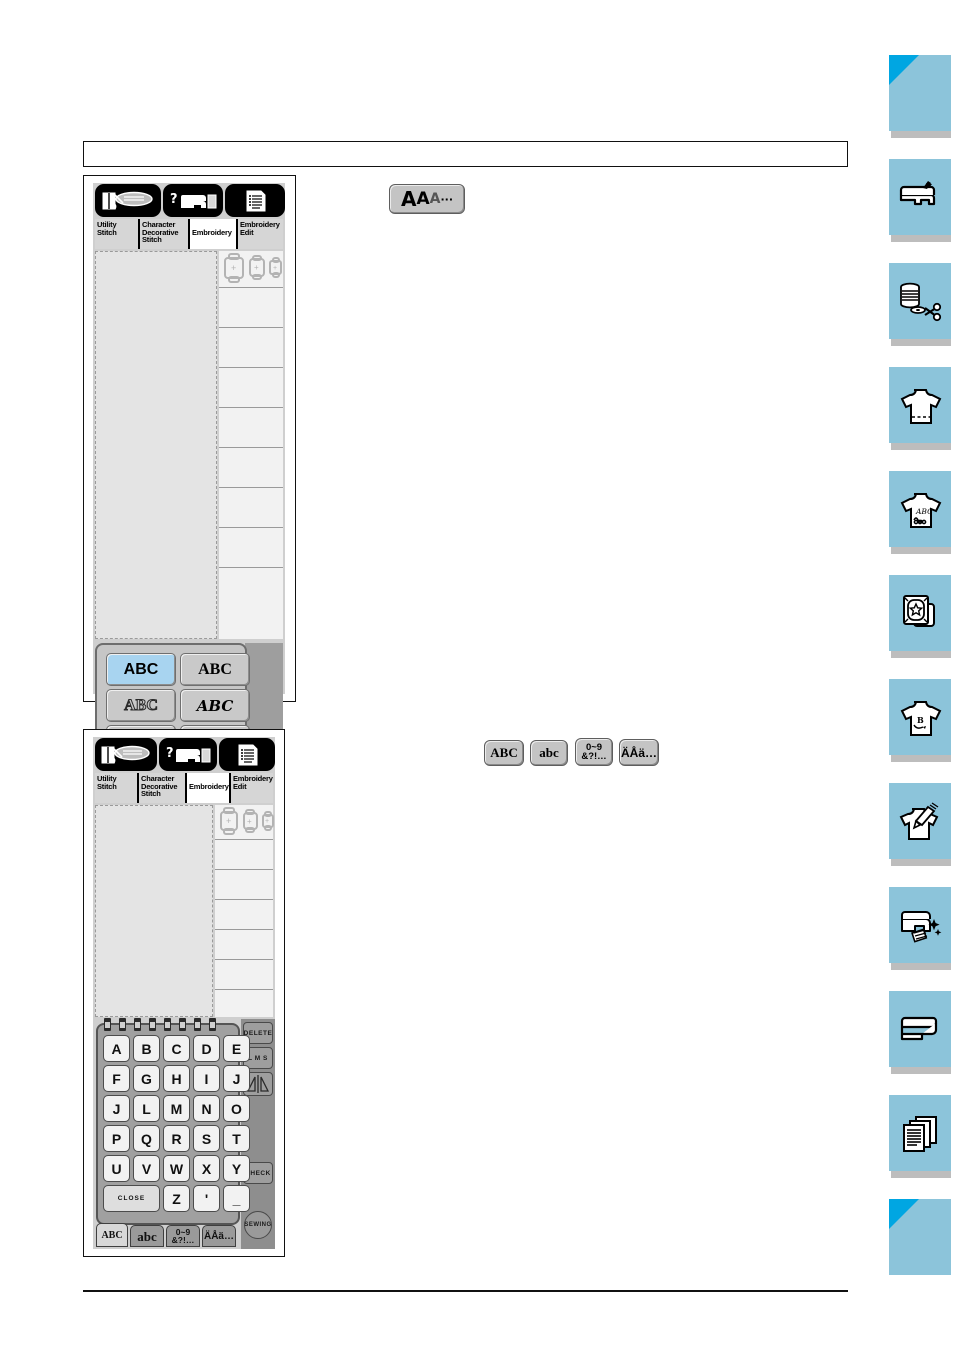 The width and height of the screenshot is (954, 1349). I want to click on key-y: Y, so click(236, 1168).